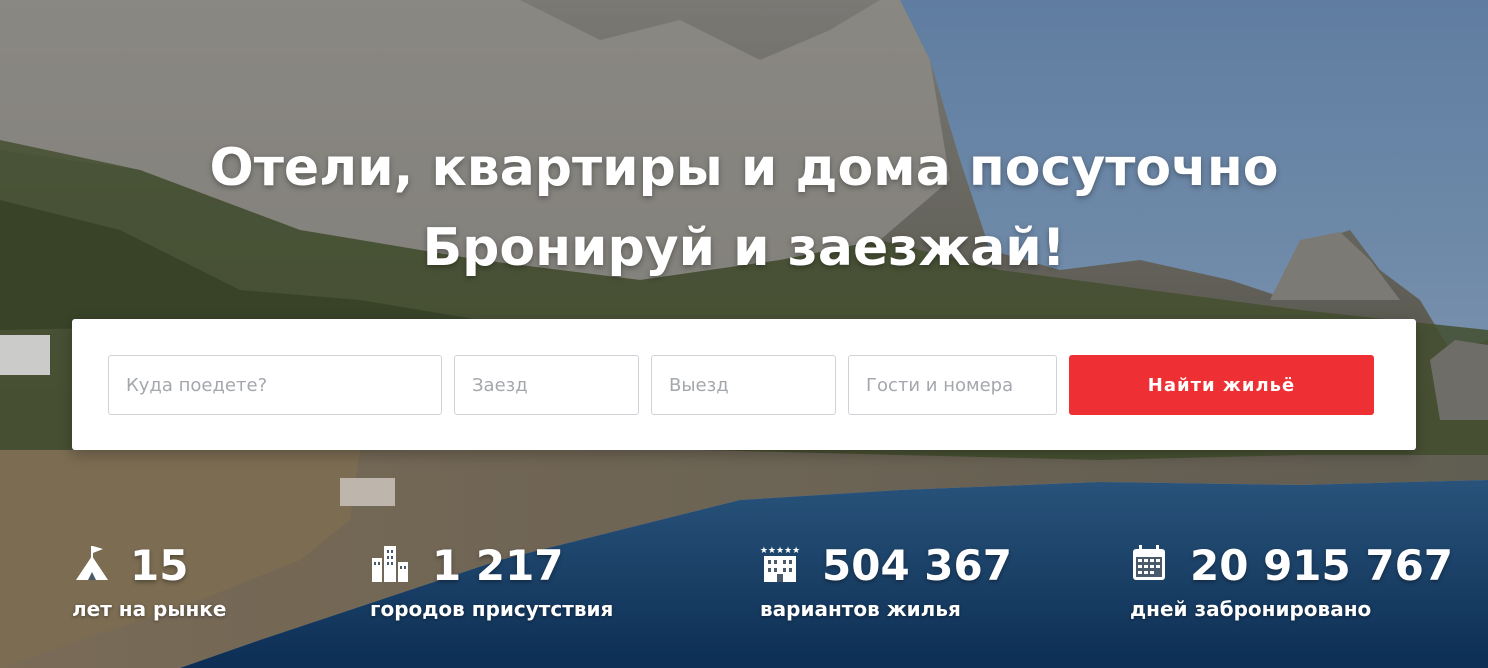 This screenshot has width=1488, height=668. I want to click on guests-rooms-input, so click(952, 385).